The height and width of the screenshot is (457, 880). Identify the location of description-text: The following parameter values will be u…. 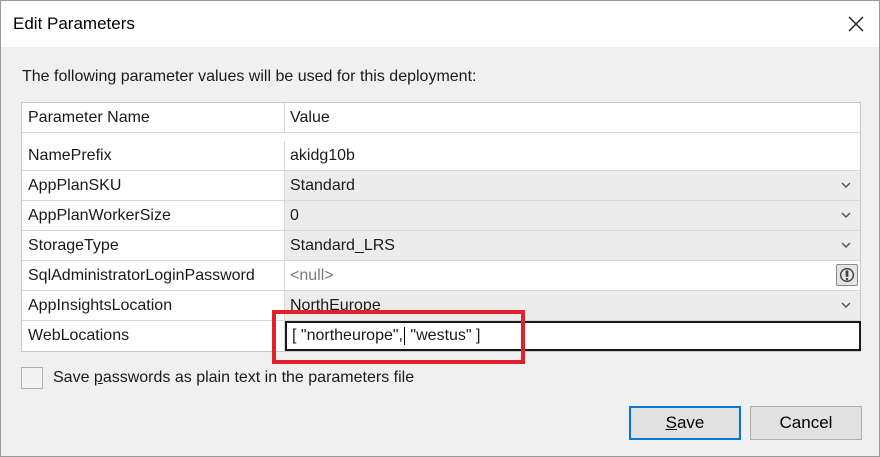
(249, 76).